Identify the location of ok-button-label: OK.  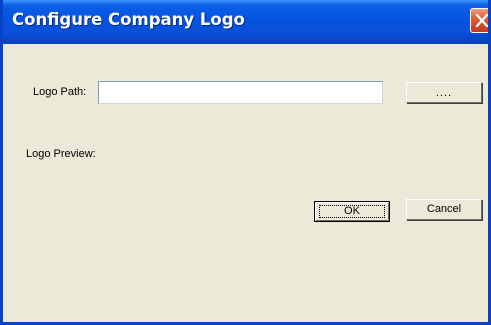
(352, 211).